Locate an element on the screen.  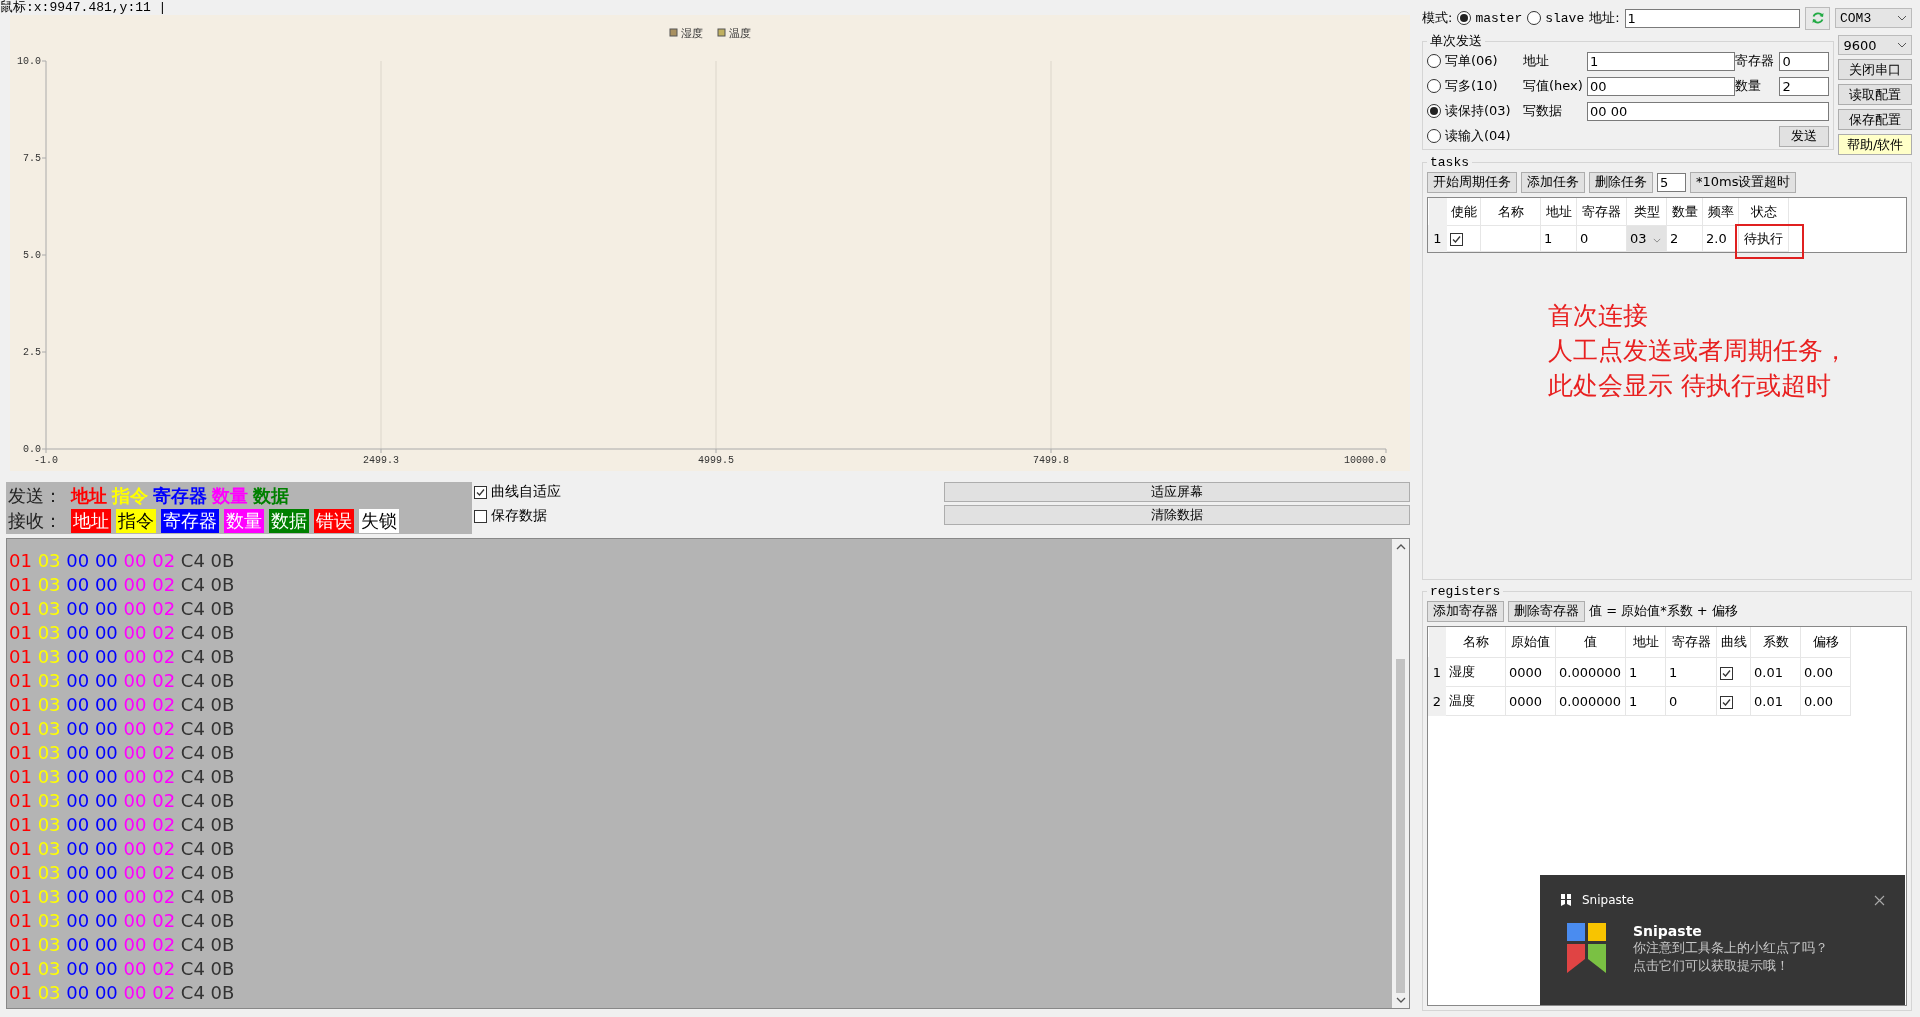
register-button: 删除寄存器 is located at coordinates (1546, 611).